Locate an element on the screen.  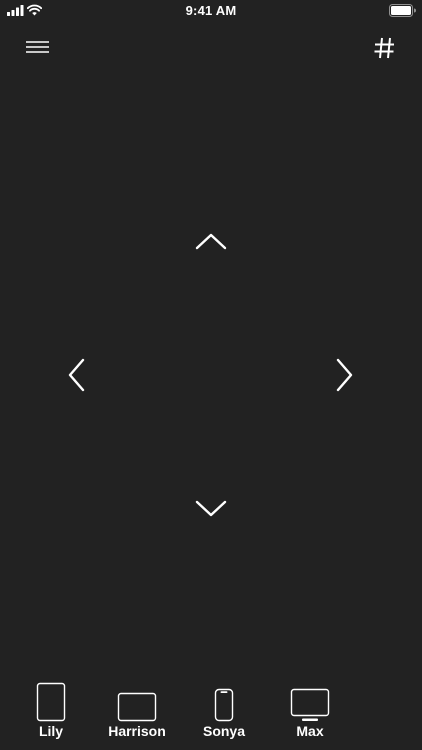
device-label: Max is located at coordinates (310, 731).